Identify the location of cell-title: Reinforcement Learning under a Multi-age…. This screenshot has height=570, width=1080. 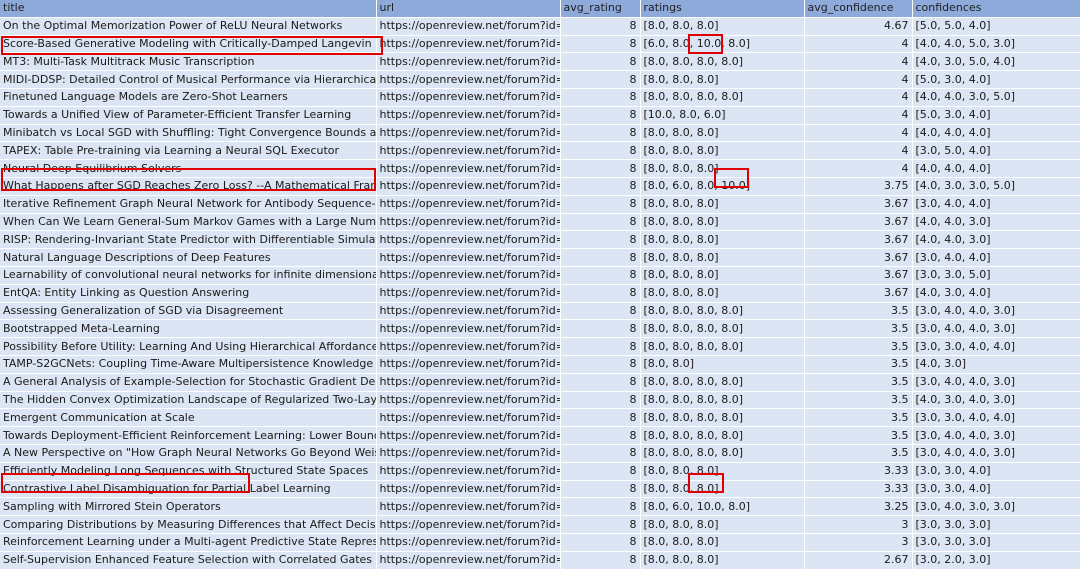
(188, 542).